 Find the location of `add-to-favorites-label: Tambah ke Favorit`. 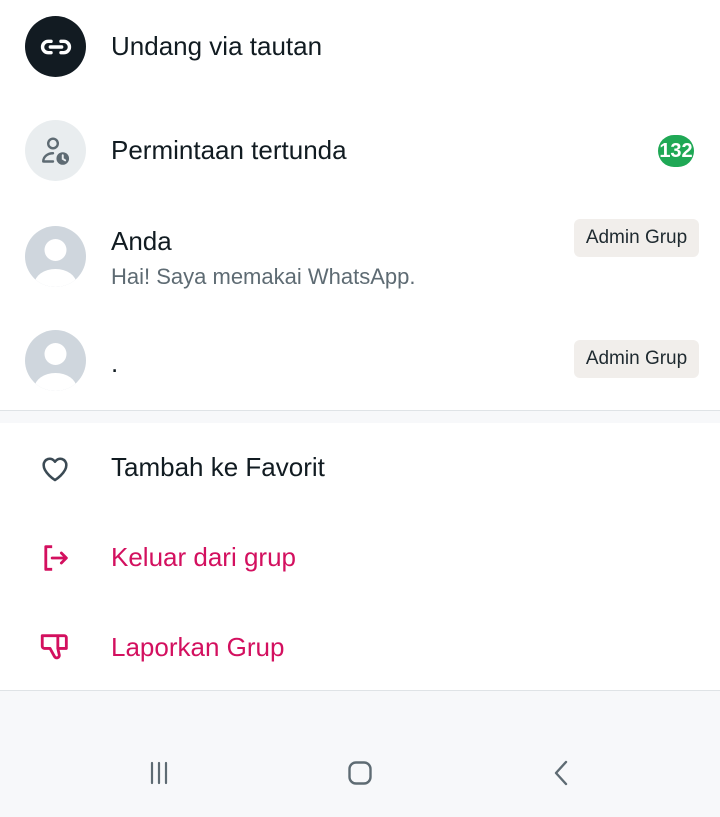

add-to-favorites-label: Tambah ke Favorit is located at coordinates (218, 467).